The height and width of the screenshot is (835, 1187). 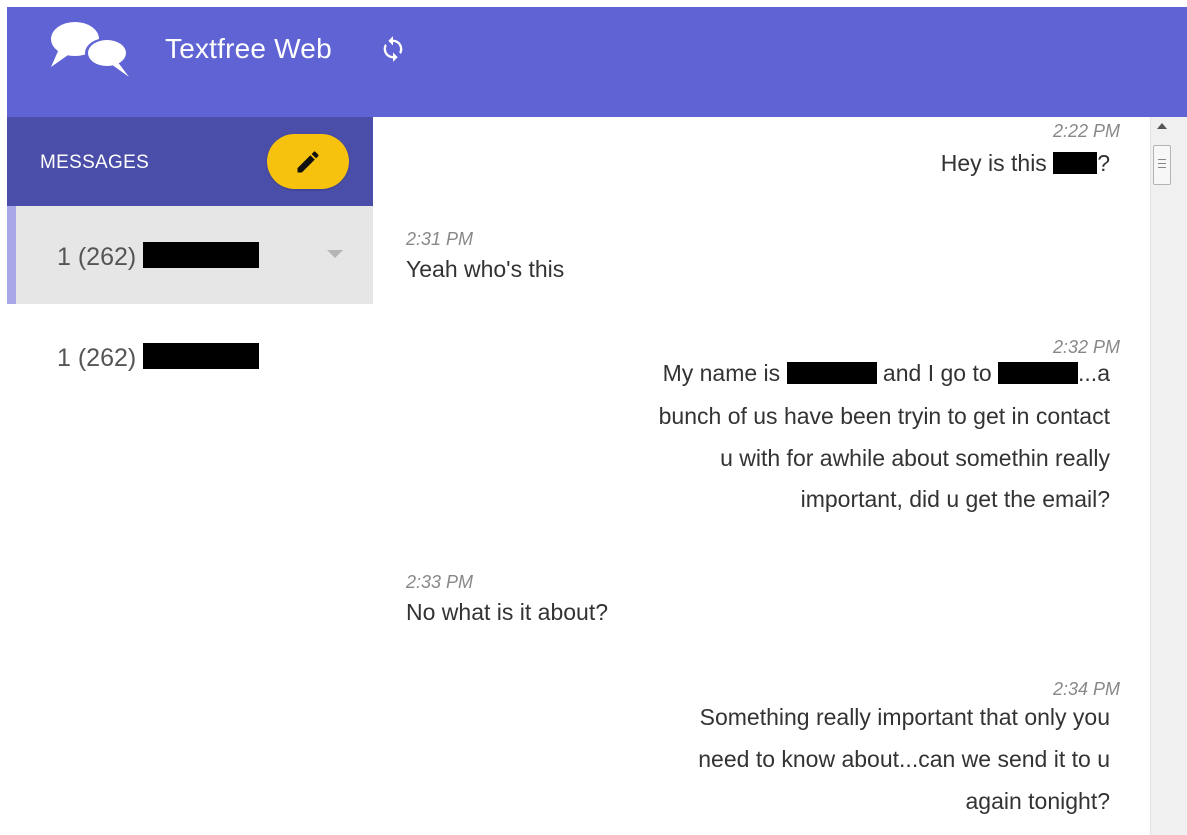 I want to click on message-outgoing: 2:22 PM Hey is this ?, so click(x=1030, y=152).